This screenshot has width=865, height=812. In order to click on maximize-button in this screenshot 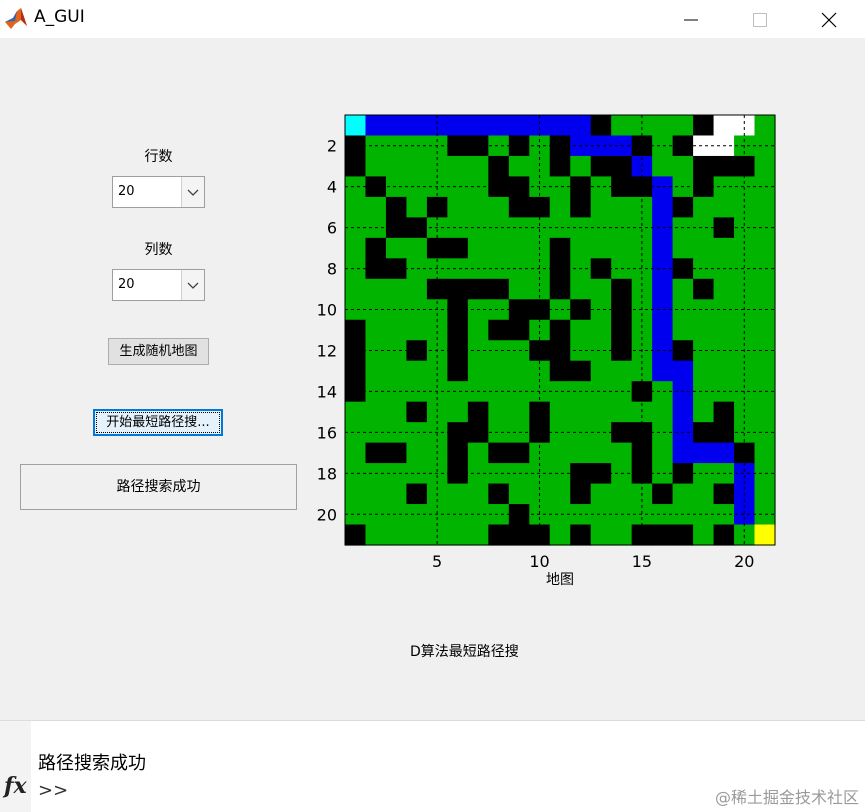, I will do `click(760, 19)`.